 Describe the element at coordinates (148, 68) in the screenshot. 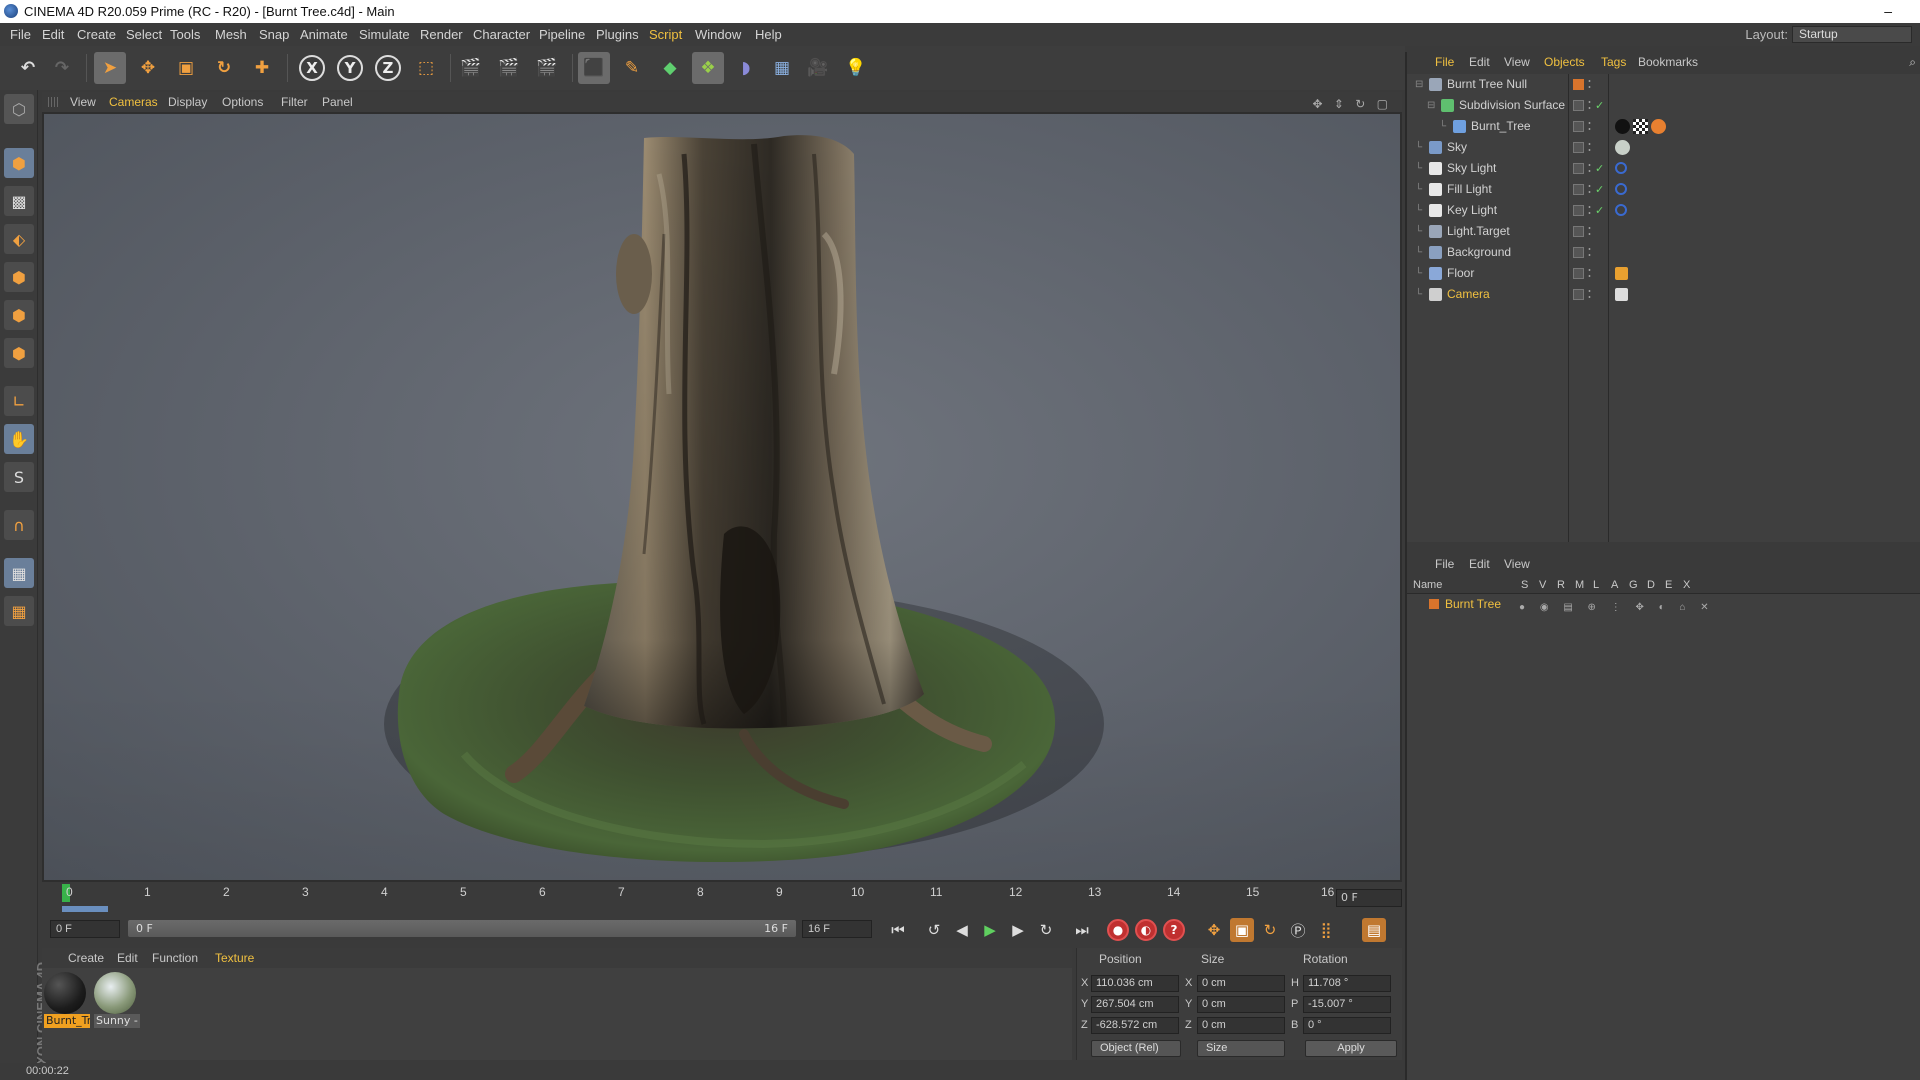

I see `move-tool-icon: ✥` at that location.